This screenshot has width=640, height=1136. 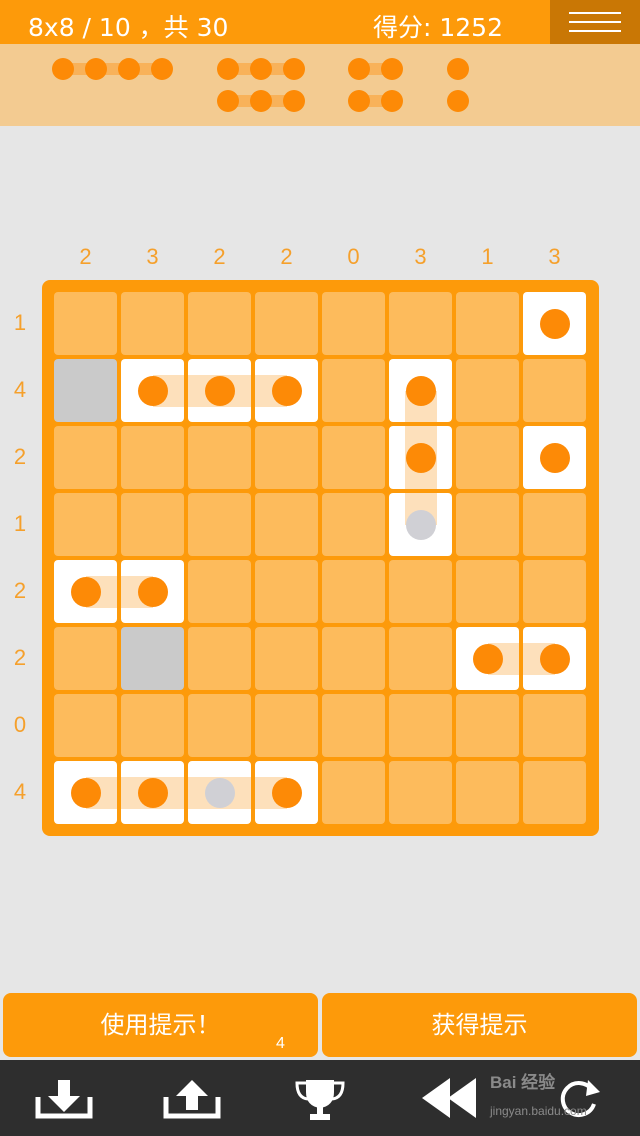 I want to click on column-count: 1, so click(x=487, y=256).